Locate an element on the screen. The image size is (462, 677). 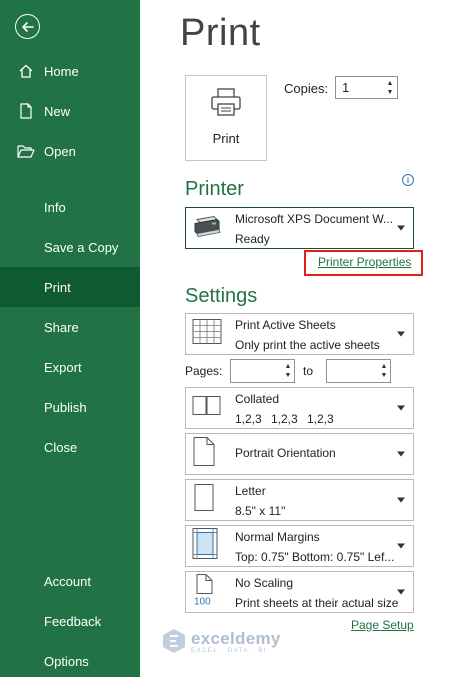
sheet-grid-icon is located at coordinates (207, 334).